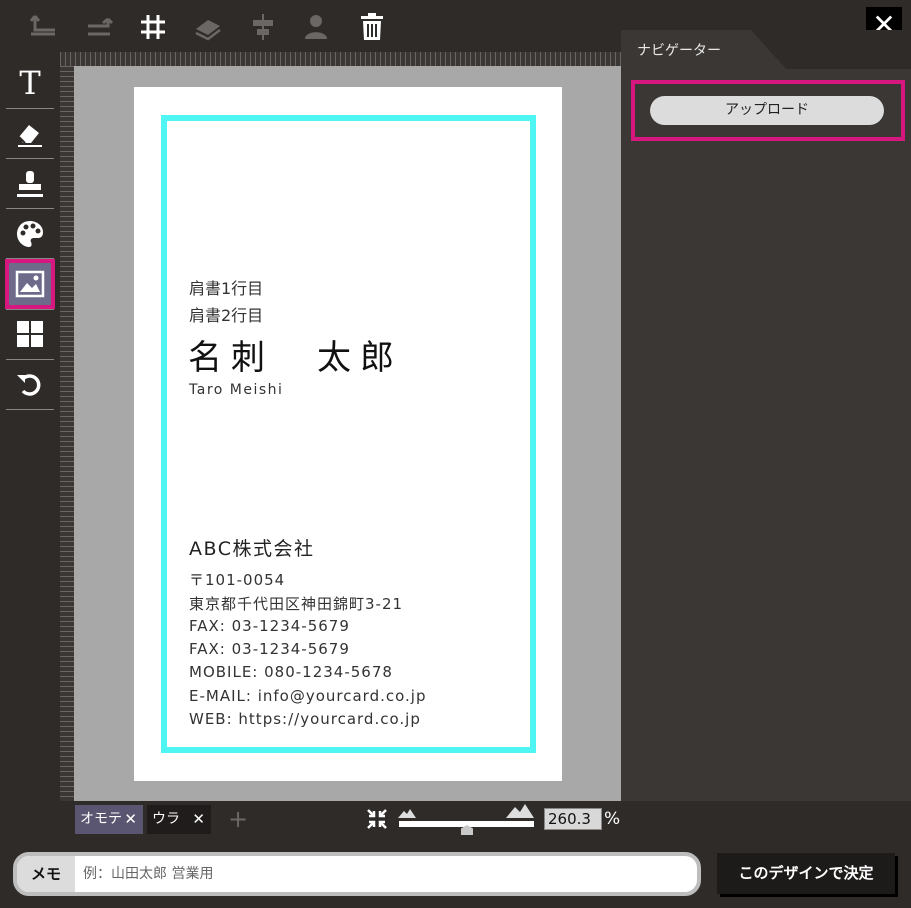  I want to click on page-tab-label: オモテ, so click(101, 819).